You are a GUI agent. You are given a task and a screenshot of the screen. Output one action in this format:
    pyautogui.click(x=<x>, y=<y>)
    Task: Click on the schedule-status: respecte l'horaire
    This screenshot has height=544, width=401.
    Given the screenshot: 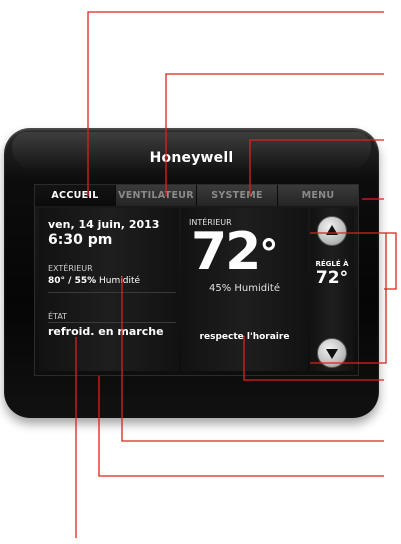 What is the action you would take?
    pyautogui.click(x=244, y=337)
    